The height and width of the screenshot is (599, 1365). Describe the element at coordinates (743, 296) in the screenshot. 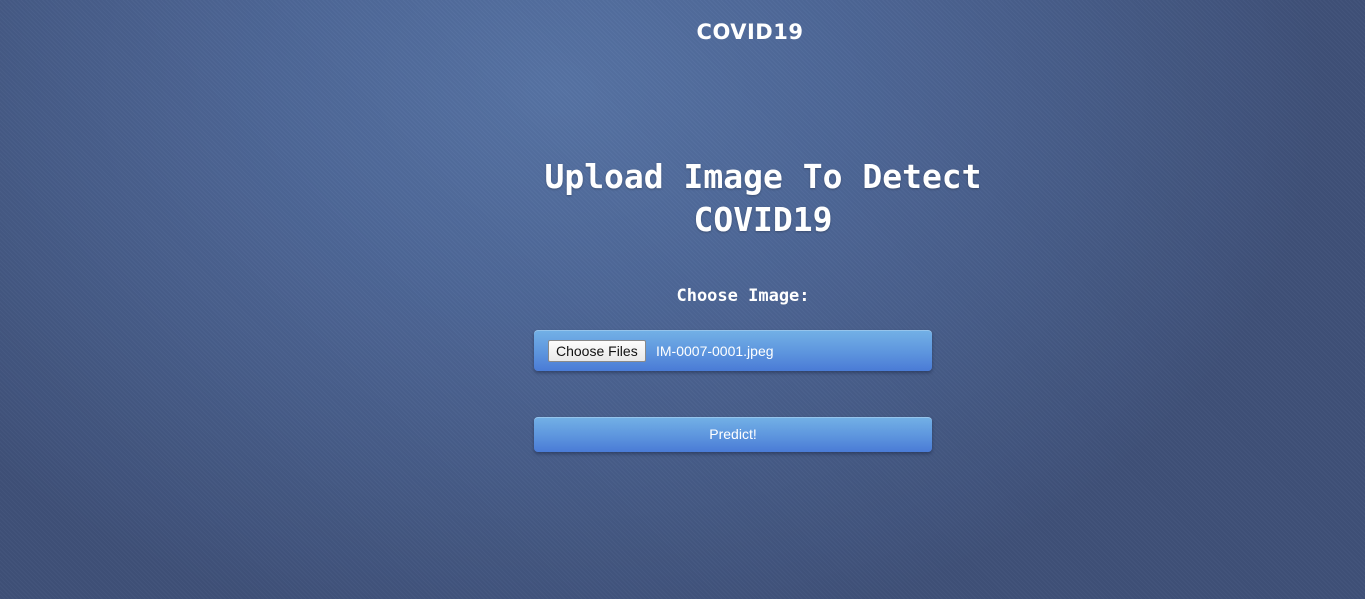

I see `choose-image-label: Choose Image:` at that location.